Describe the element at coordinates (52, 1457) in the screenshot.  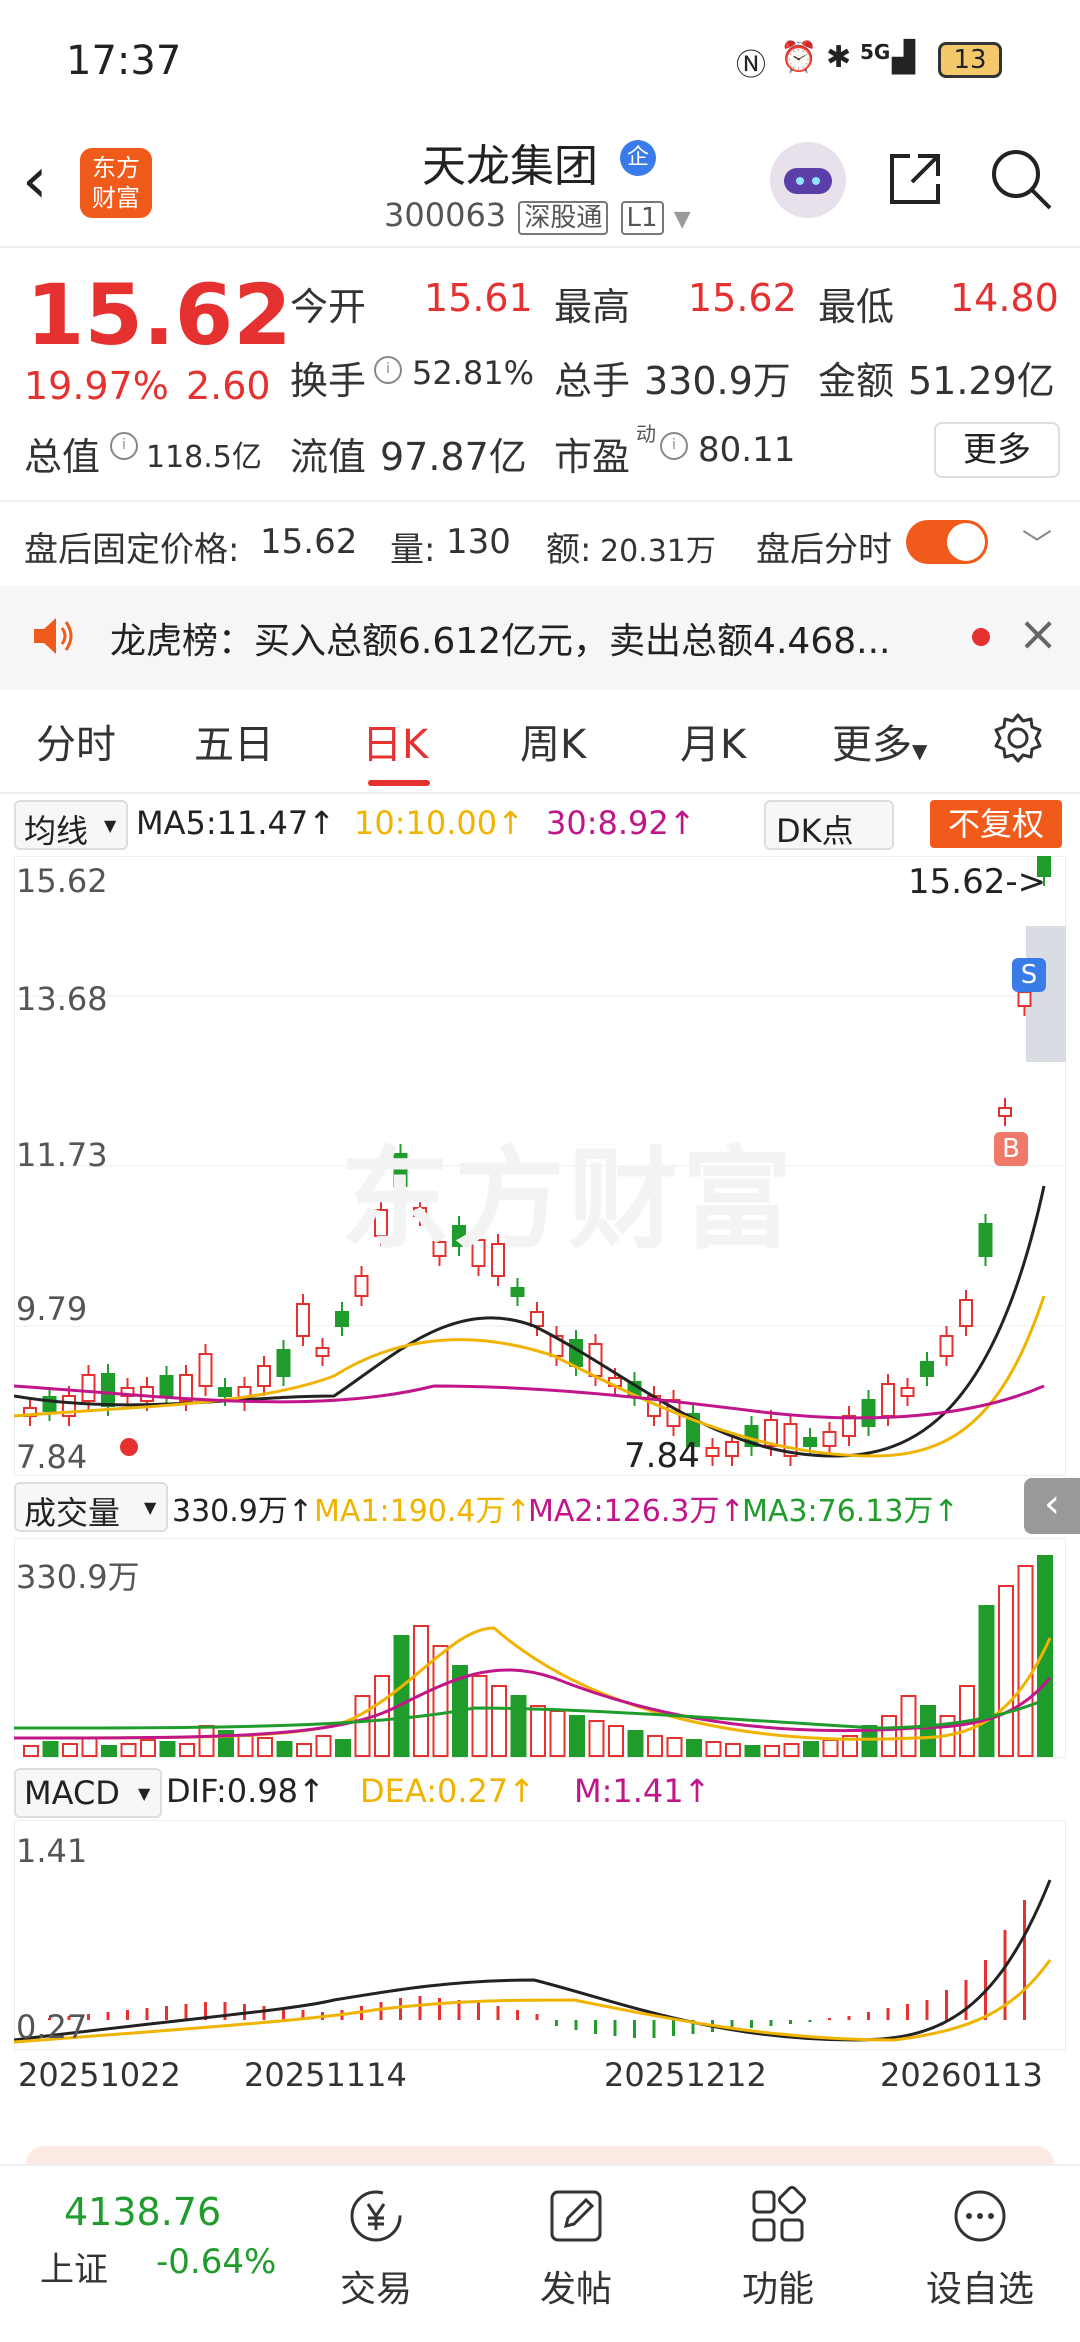
I see `kline-y-label: 7.84` at that location.